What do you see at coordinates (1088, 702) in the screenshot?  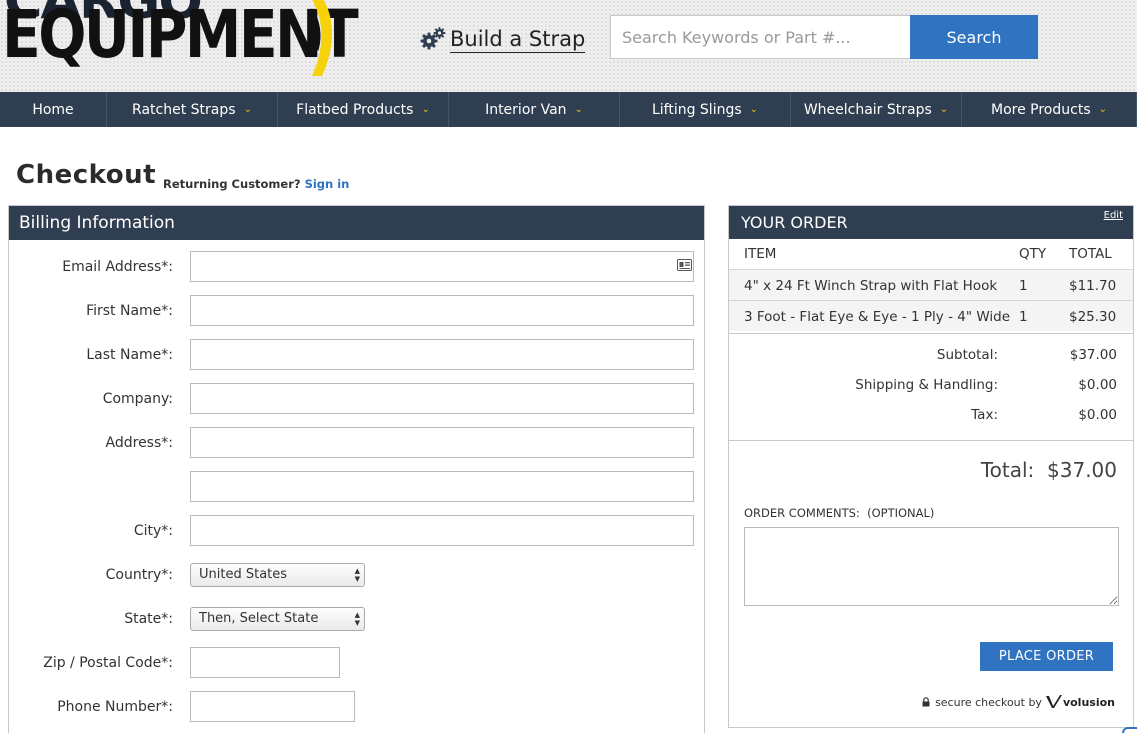 I see `volusion-brand-text: volusion` at bounding box center [1088, 702].